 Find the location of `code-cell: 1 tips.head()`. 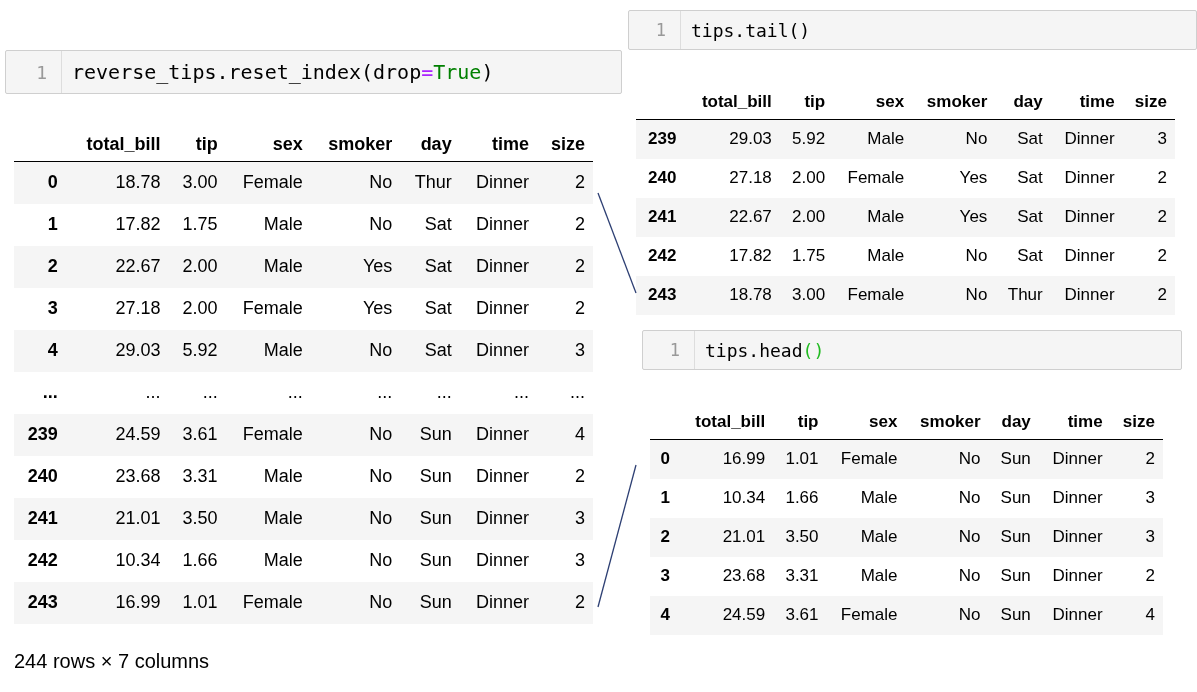

code-cell: 1 tips.head() is located at coordinates (912, 350).